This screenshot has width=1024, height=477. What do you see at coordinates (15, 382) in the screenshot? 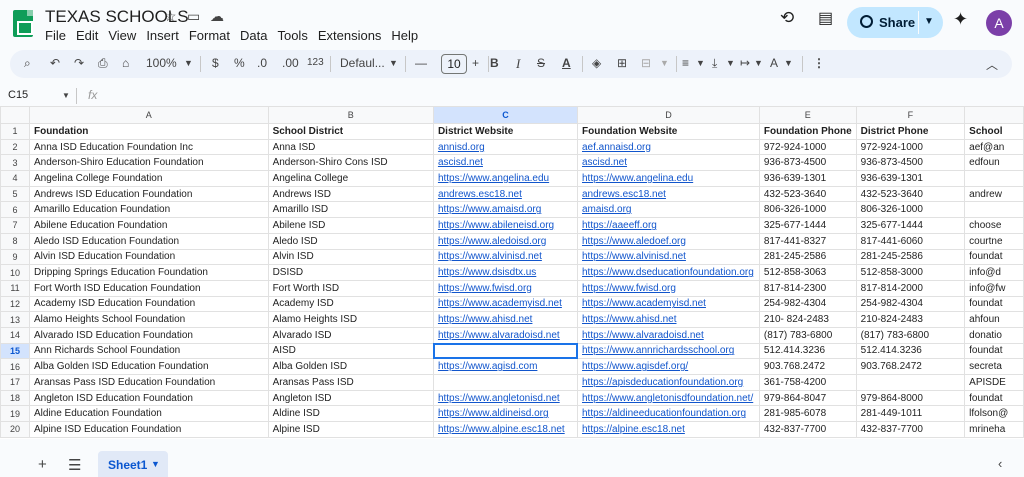
I see `row-header: 17` at bounding box center [15, 382].